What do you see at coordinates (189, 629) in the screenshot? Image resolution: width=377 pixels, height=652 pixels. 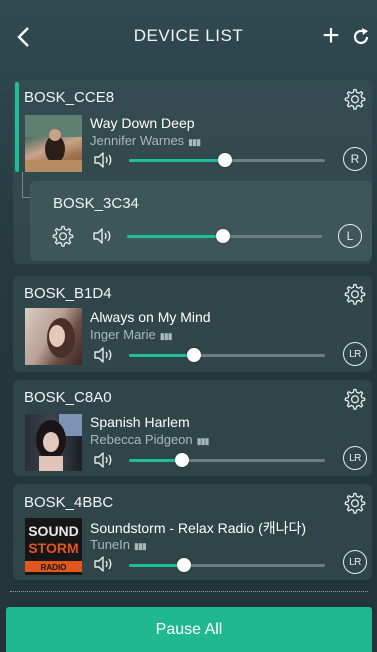 I see `pause-all-button: Pause All` at bounding box center [189, 629].